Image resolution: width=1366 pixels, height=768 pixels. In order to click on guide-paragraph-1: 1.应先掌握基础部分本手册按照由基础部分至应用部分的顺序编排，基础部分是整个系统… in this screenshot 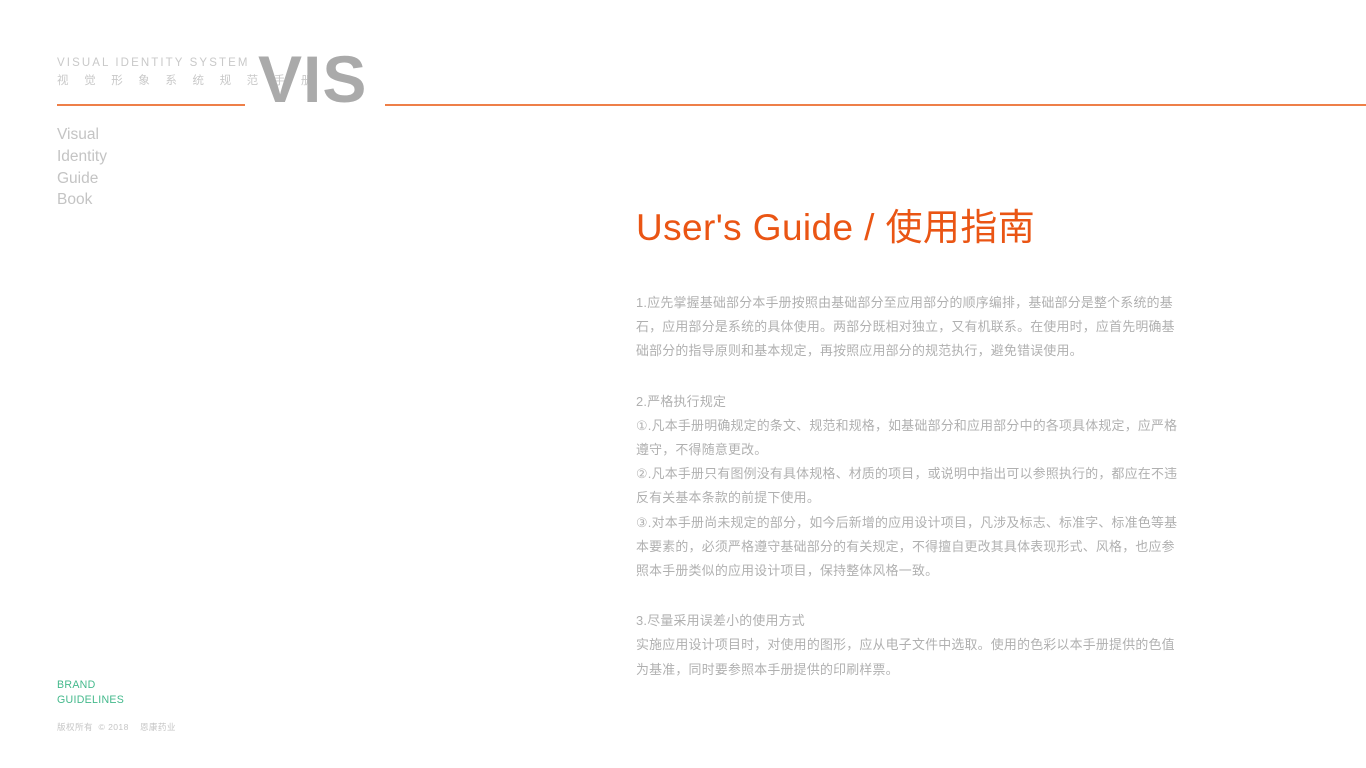, I will do `click(938, 327)`.